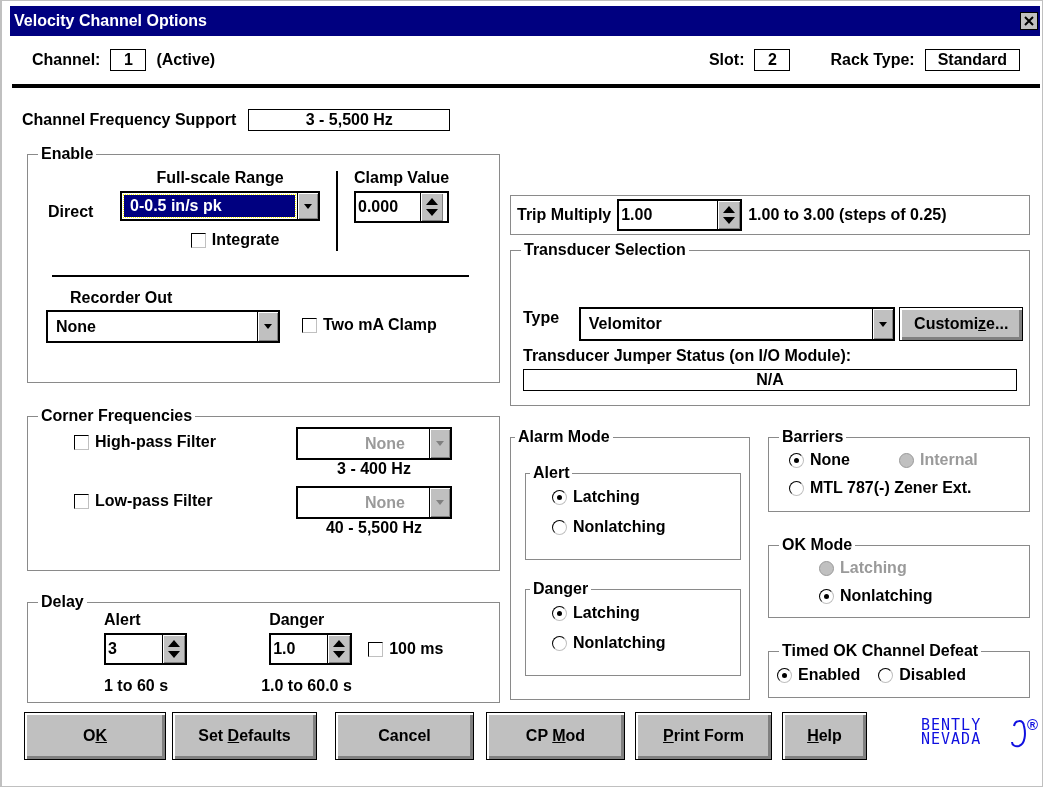 The height and width of the screenshot is (787, 1043). I want to click on range-text: 1.00 to 3.00 (steps of 0.25), so click(847, 215).